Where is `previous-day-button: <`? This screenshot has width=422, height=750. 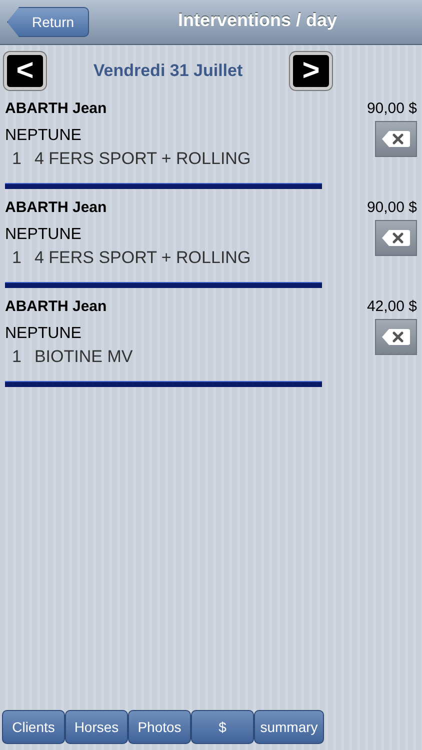
previous-day-button: < is located at coordinates (25, 71).